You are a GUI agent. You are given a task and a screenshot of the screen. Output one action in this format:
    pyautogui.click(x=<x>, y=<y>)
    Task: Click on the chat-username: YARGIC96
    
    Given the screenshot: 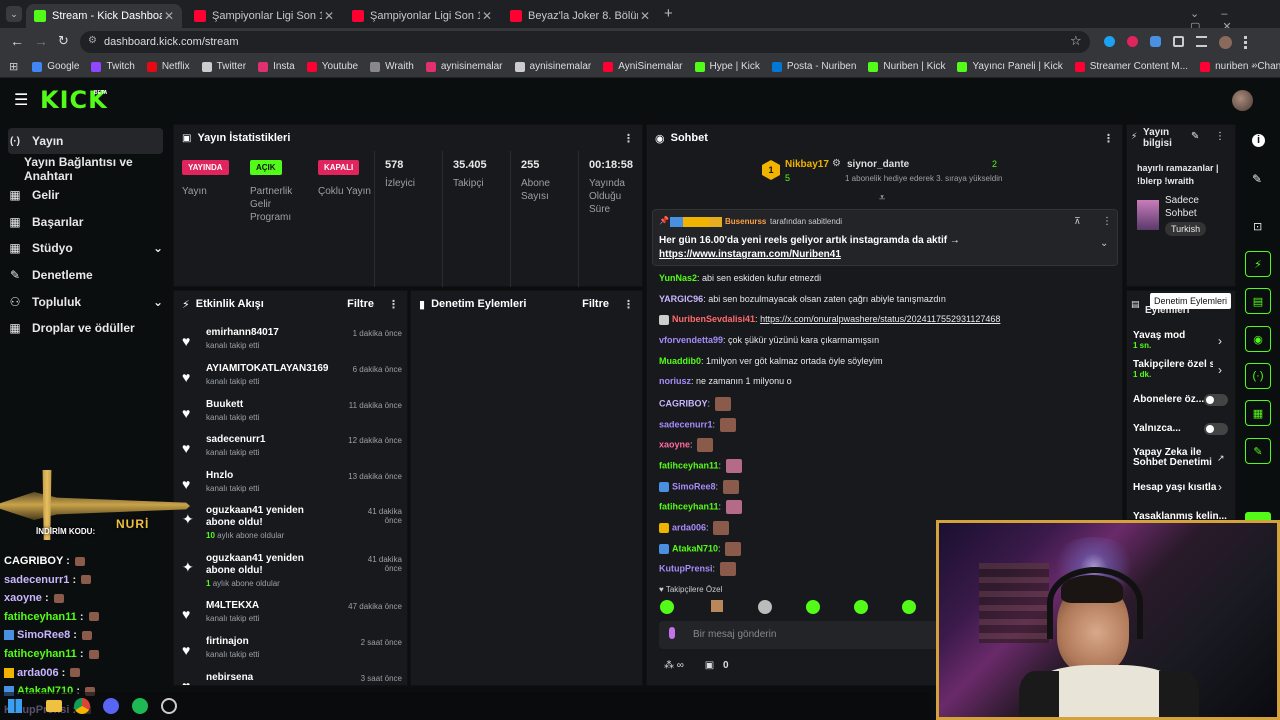 What is the action you would take?
    pyautogui.click(x=681, y=299)
    